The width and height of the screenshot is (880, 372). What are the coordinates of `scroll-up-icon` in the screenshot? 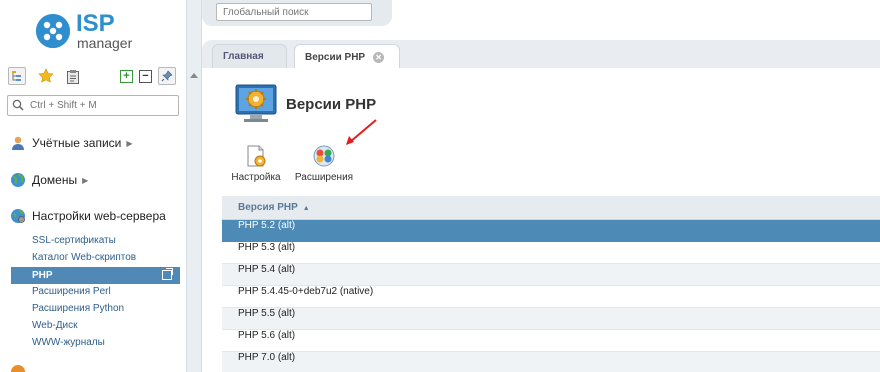 It's located at (194, 75).